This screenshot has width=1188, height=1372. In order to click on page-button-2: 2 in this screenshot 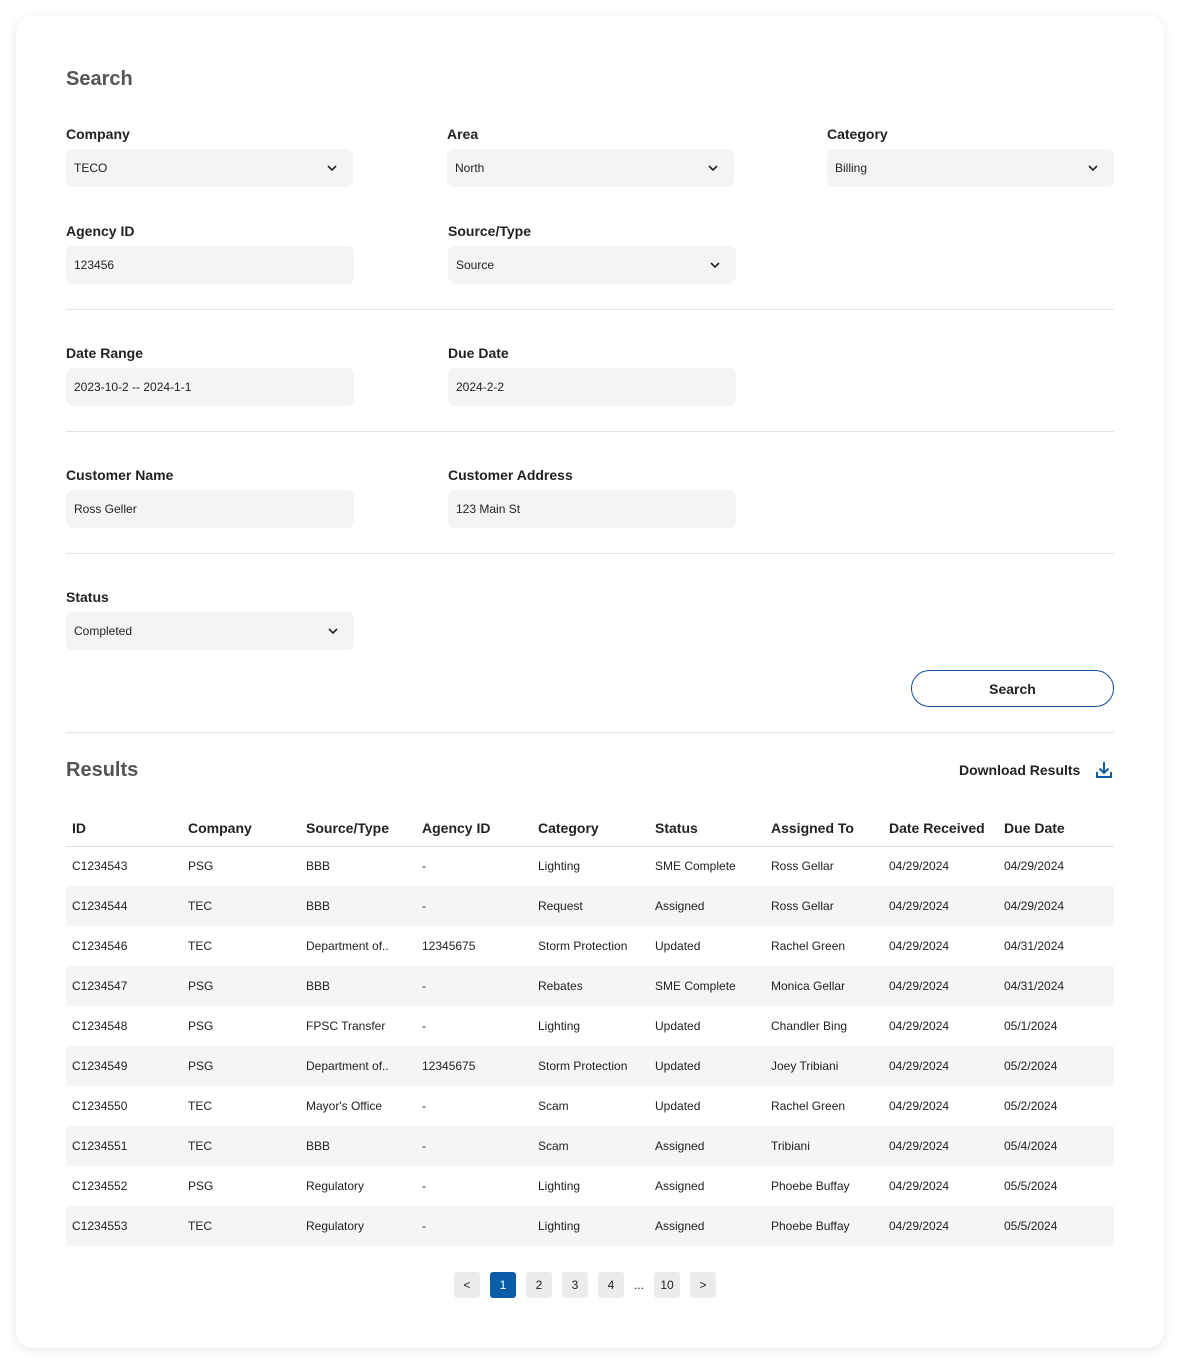, I will do `click(539, 1285)`.